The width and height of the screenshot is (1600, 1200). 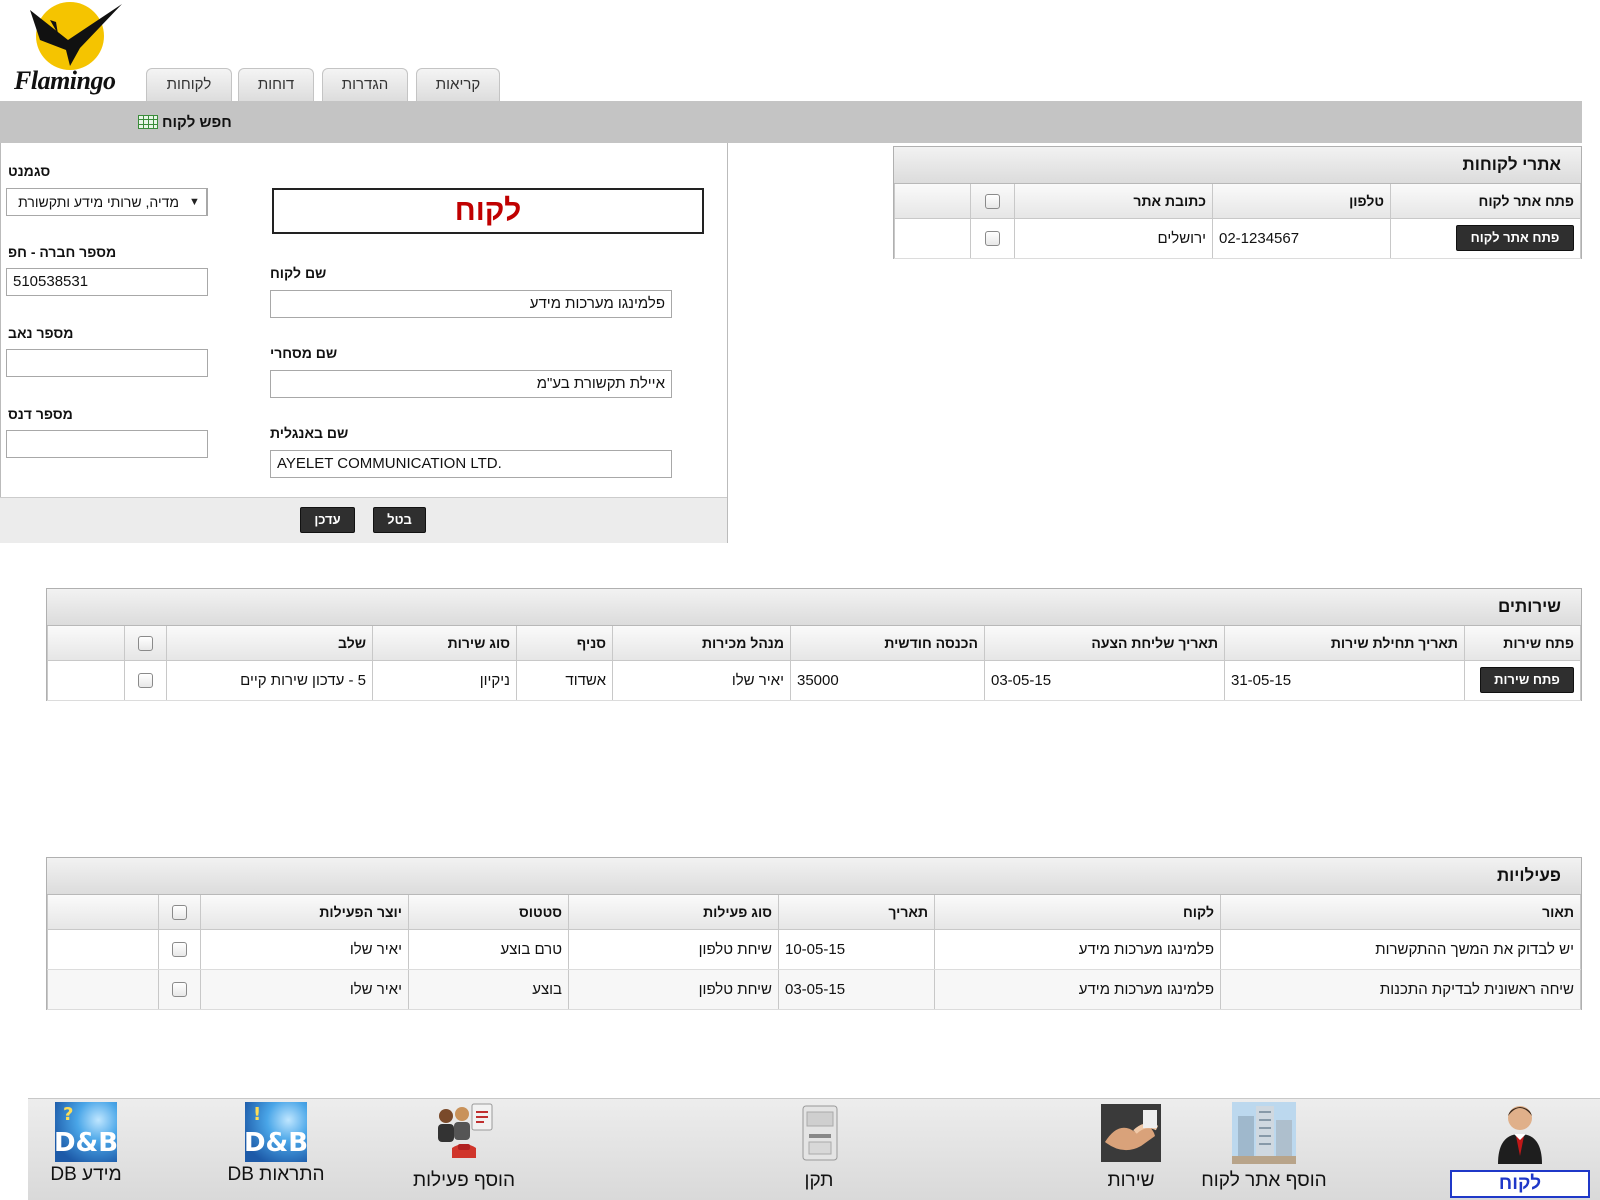 What do you see at coordinates (107, 363) in the screenshot?
I see `nav-number-field` at bounding box center [107, 363].